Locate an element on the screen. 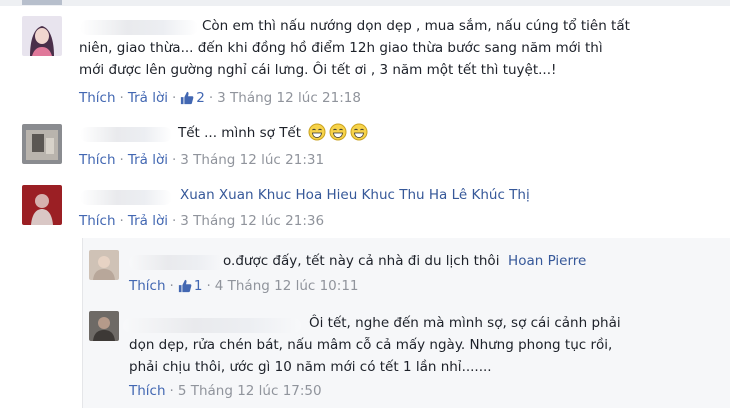 This screenshot has height=408, width=730. timestamp: 3 Tháng 12 lúc 21:36 is located at coordinates (252, 221).